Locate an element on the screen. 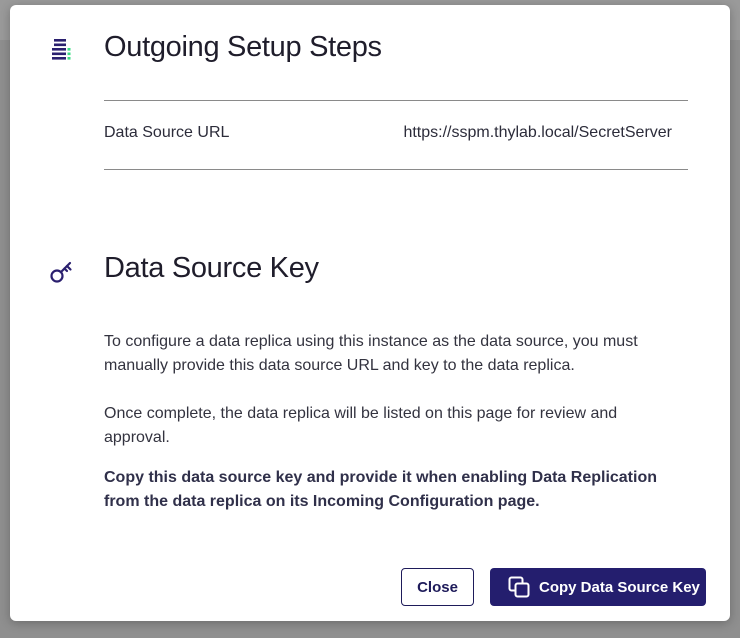  close-button-label: Close is located at coordinates (437, 587).